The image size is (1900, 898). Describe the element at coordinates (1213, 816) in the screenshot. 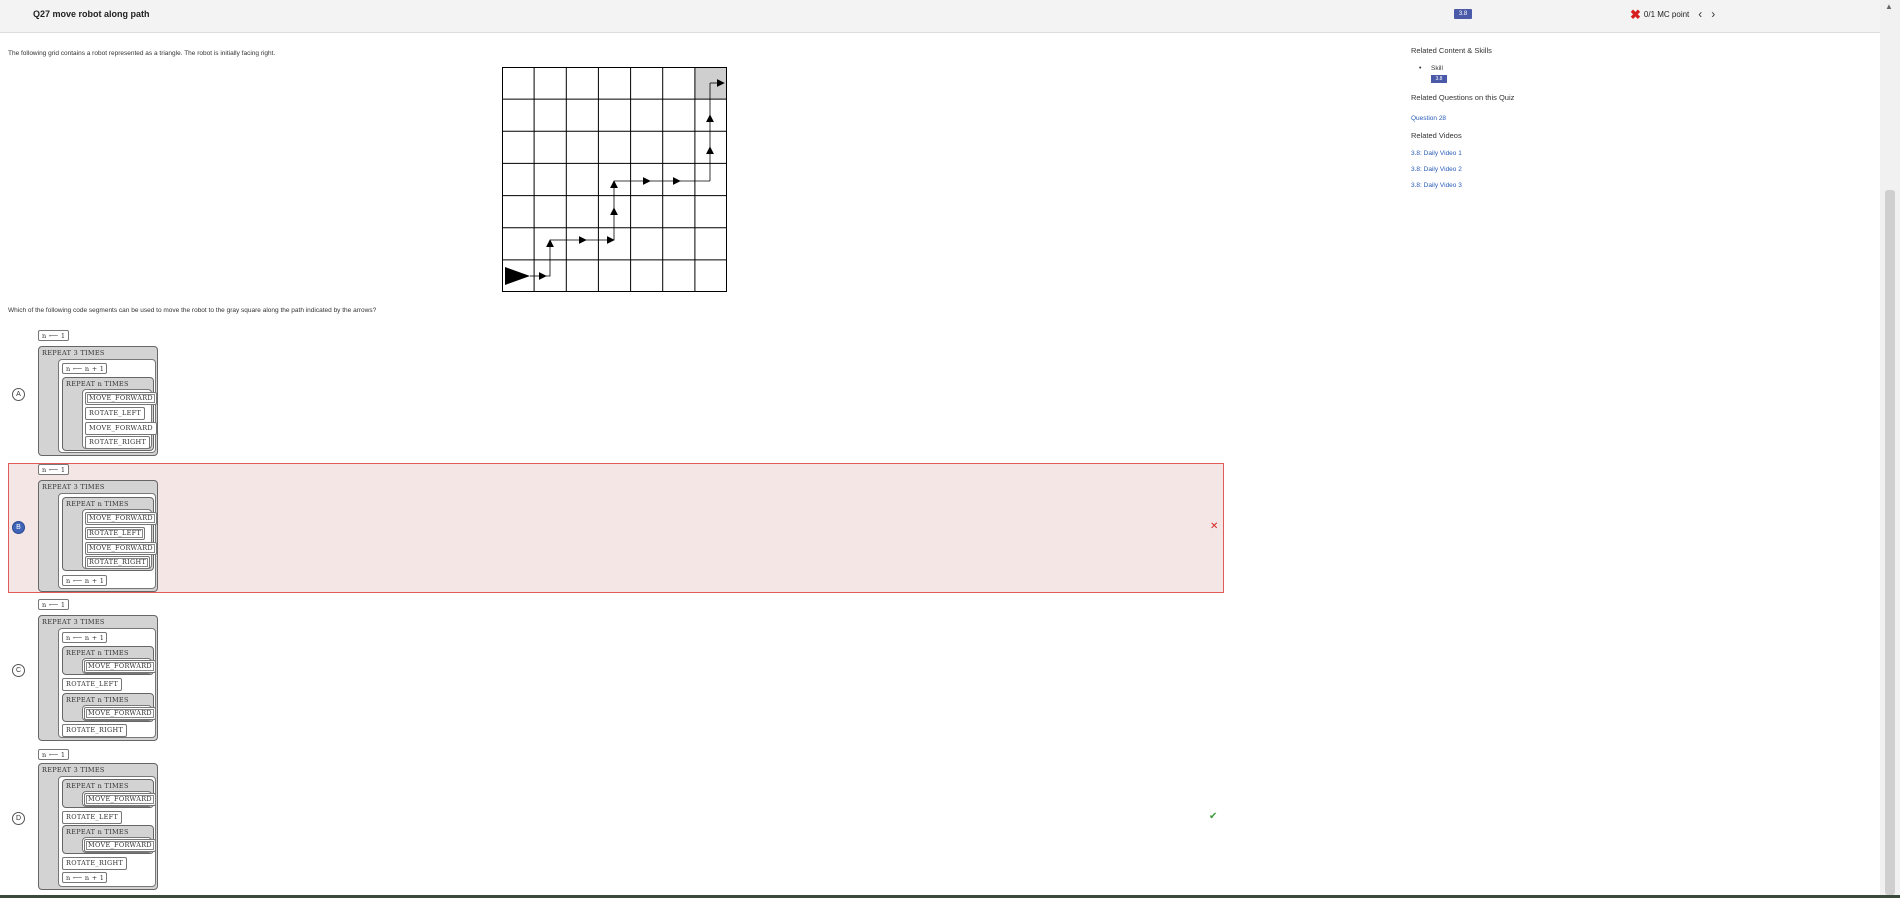

I see `correct-mark-icon: ✔` at that location.